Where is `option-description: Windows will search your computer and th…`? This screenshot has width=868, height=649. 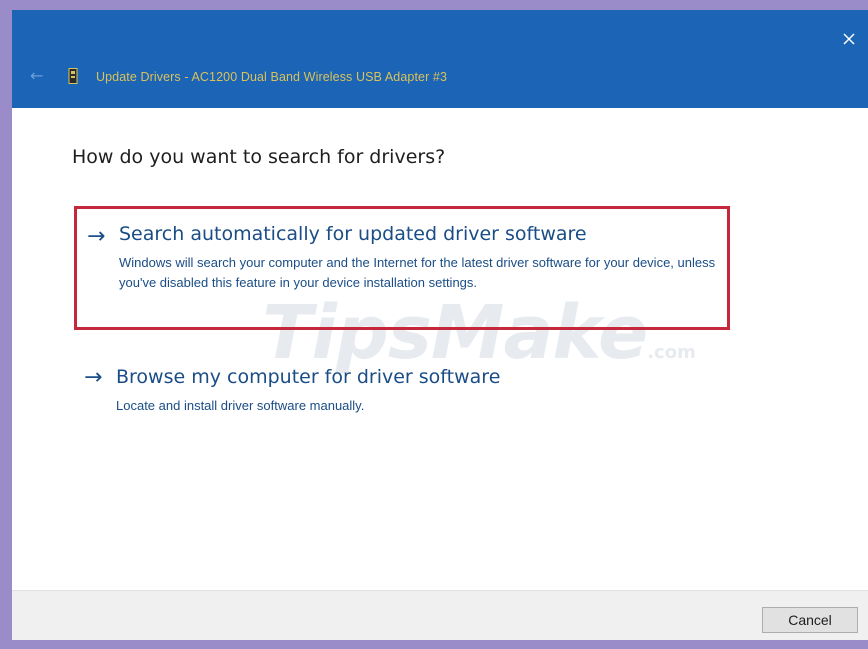 option-description: Windows will search your computer and th… is located at coordinates (417, 272).